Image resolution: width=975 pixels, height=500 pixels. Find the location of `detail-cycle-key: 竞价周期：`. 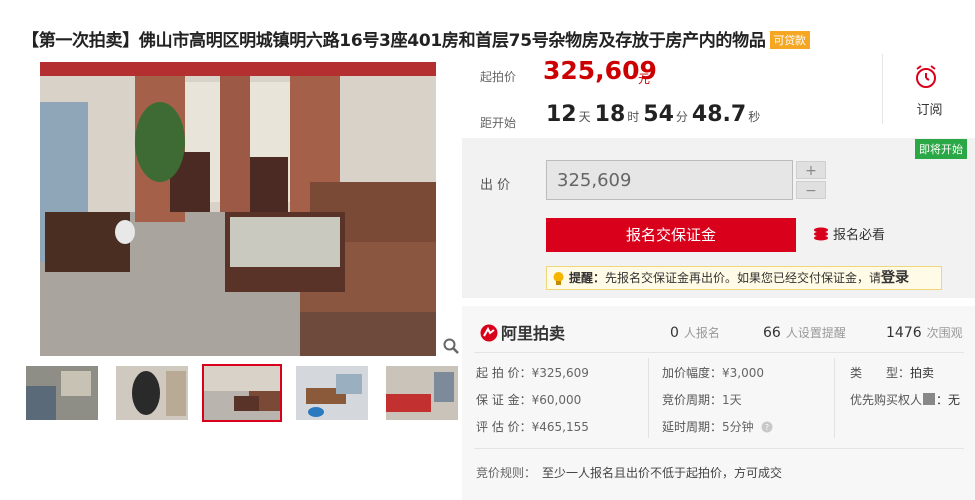

detail-cycle-key: 竞价周期： is located at coordinates (692, 400).